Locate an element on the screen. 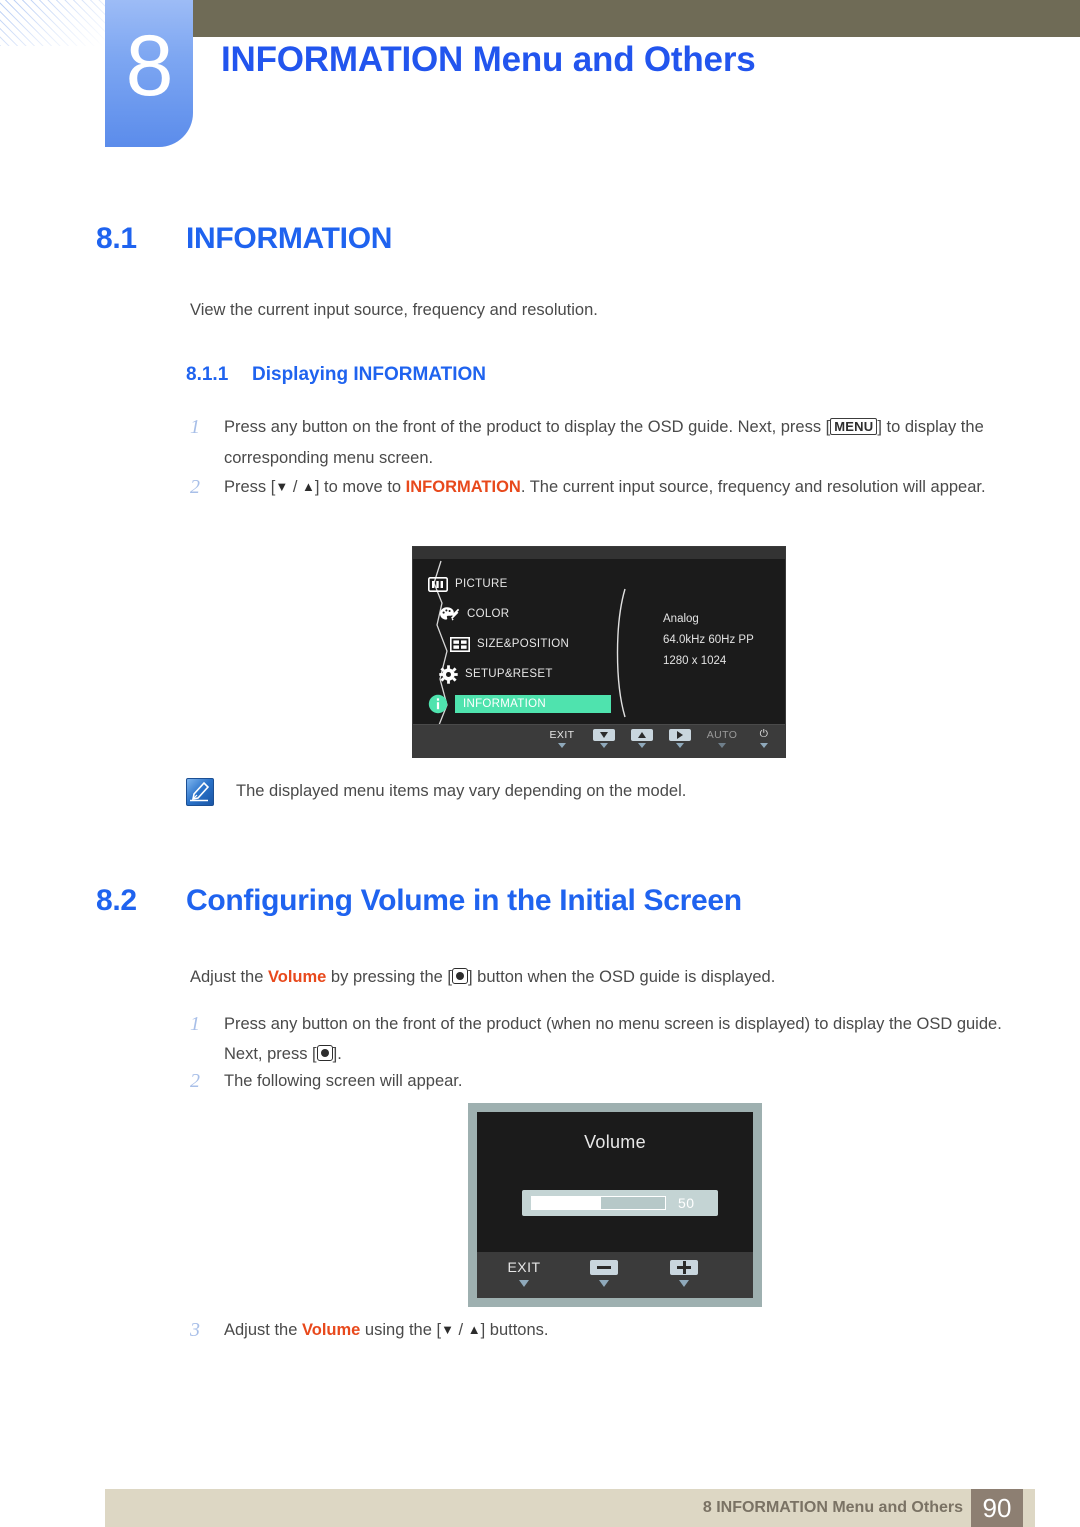 The height and width of the screenshot is (1527, 1080). osd-button-row: EXIT AUTO ⏻ is located at coordinates (661, 738).